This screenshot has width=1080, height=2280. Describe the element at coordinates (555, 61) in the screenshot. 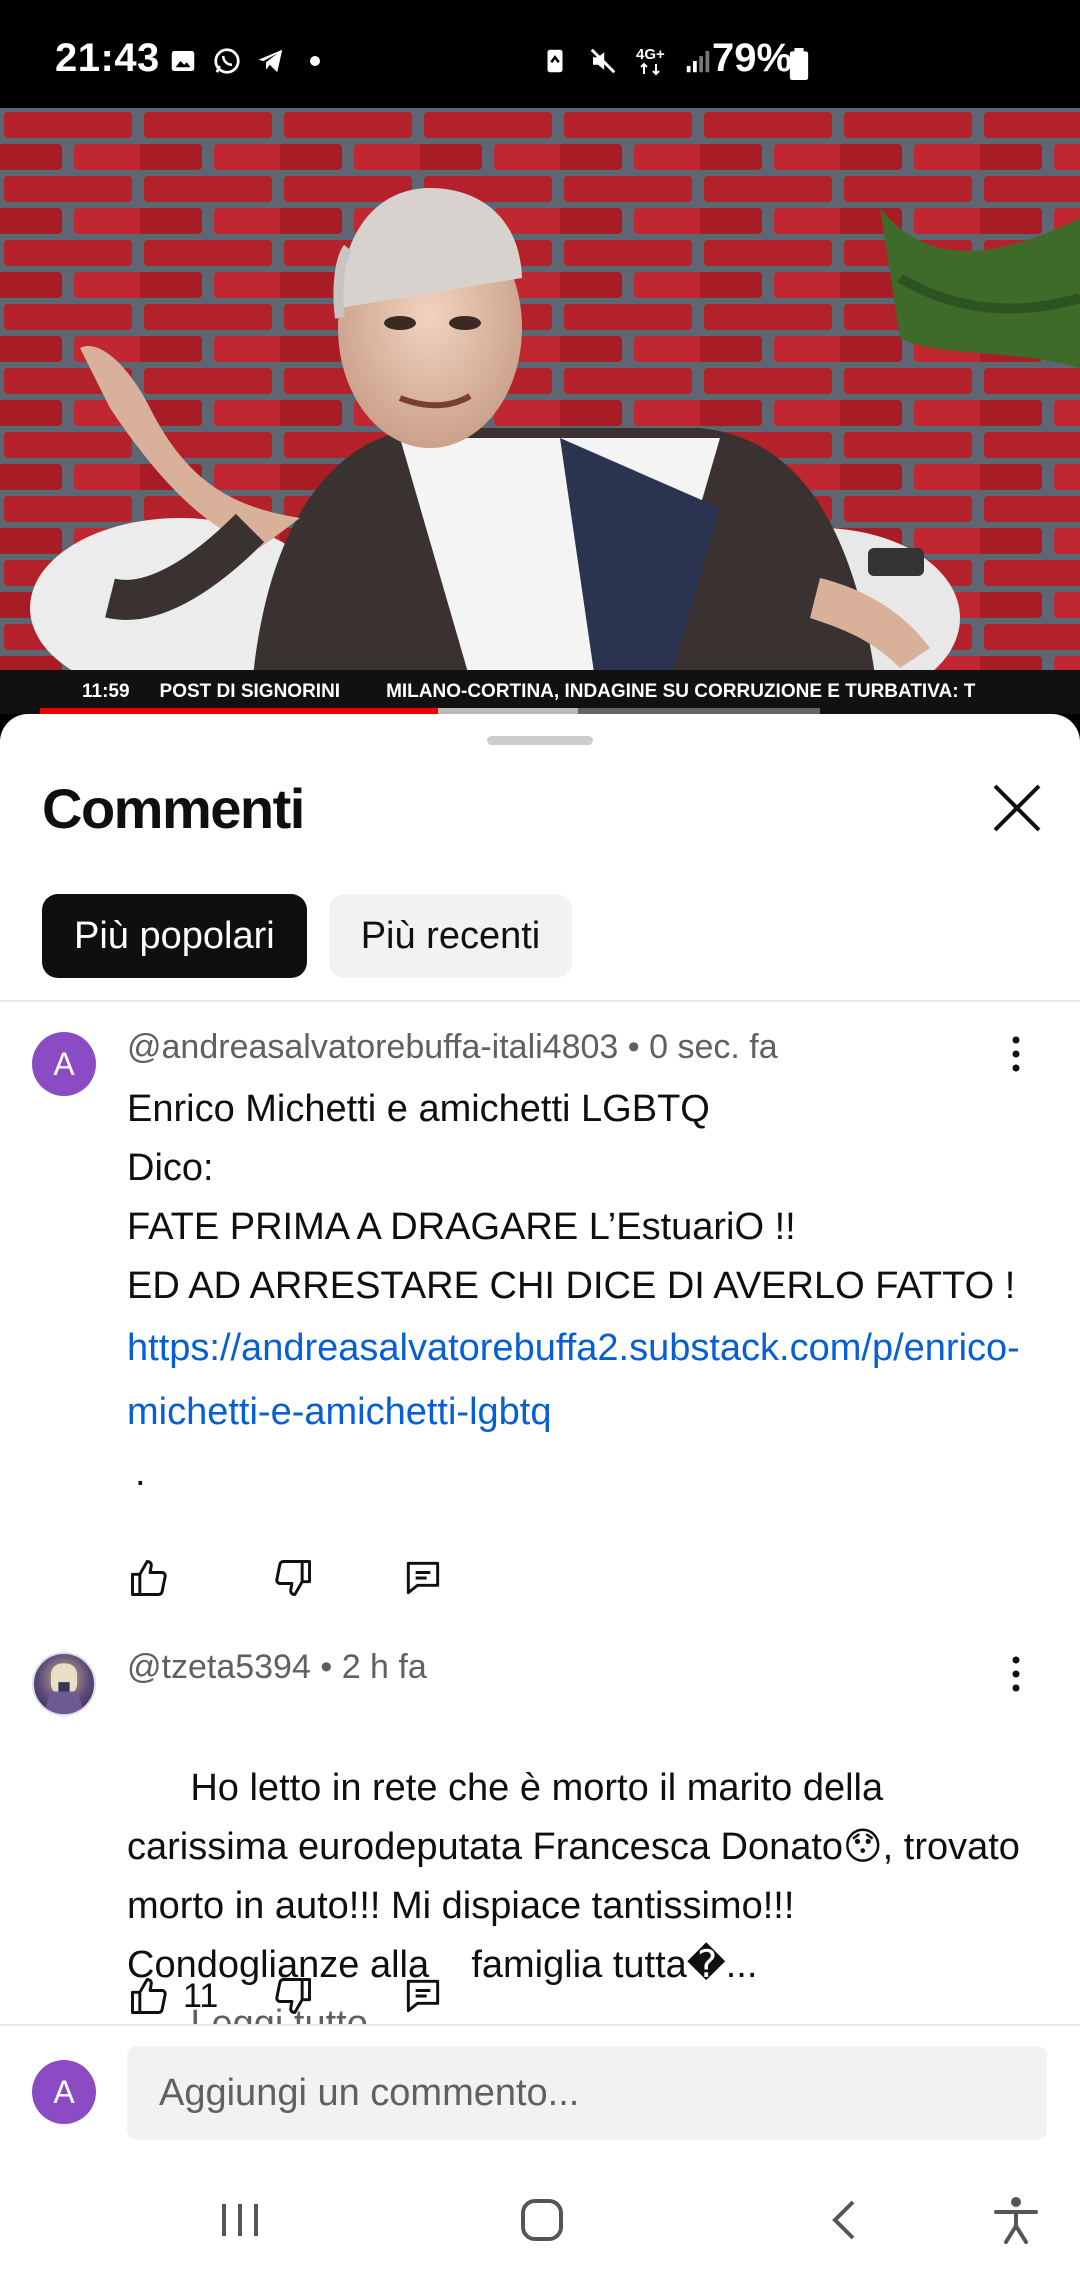

I see `battery-saver-icon` at that location.